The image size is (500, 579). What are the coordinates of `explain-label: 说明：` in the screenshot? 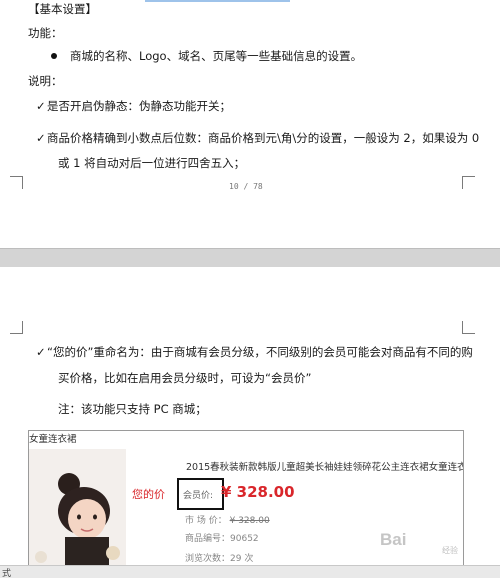 It's located at (45, 81).